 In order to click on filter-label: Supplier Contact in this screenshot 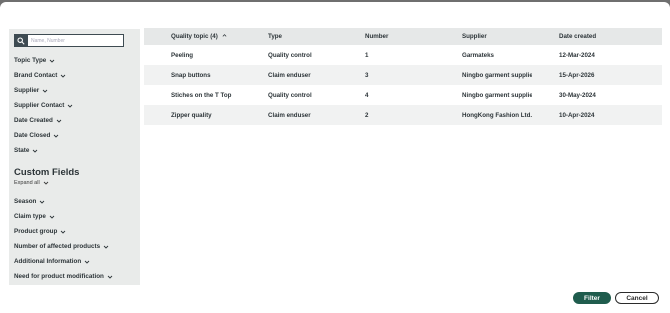, I will do `click(39, 105)`.